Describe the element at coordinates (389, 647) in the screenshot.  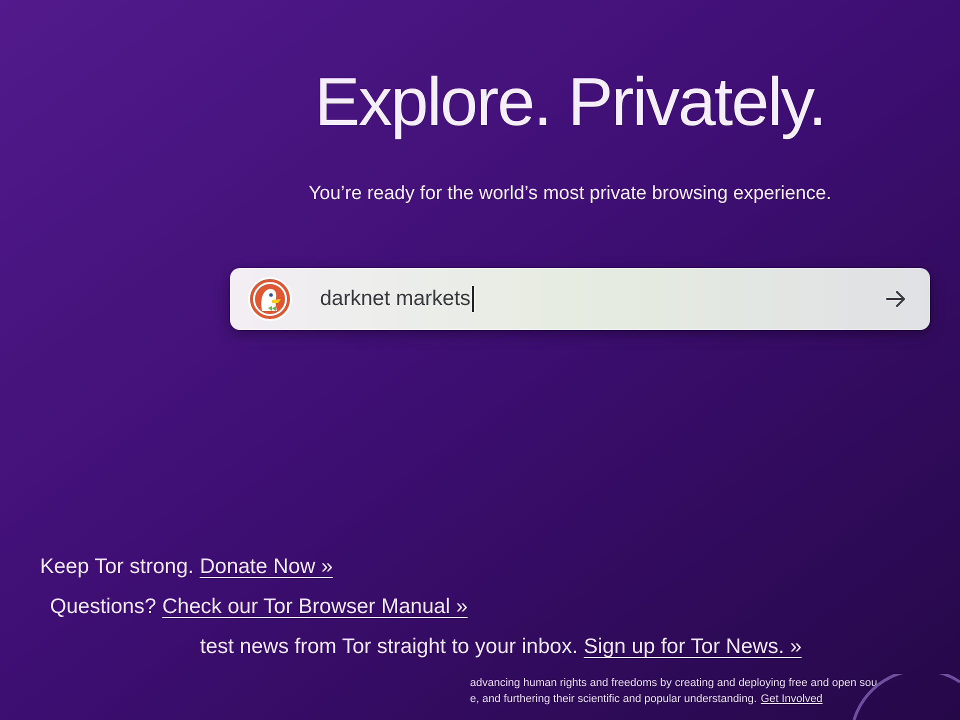
I see `promo-text: test news from Tor straight to your inbox.` at that location.